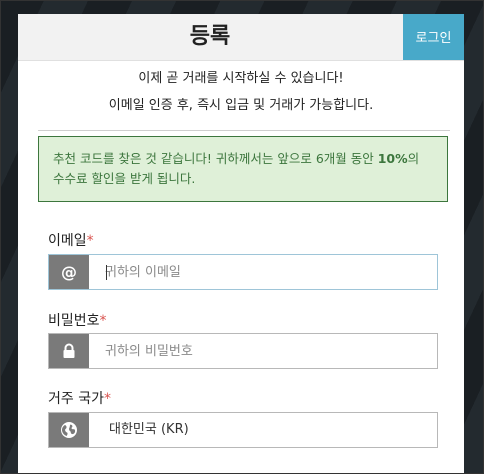  Describe the element at coordinates (74, 321) in the screenshot. I see `password-label-text: 비밀번호` at that location.